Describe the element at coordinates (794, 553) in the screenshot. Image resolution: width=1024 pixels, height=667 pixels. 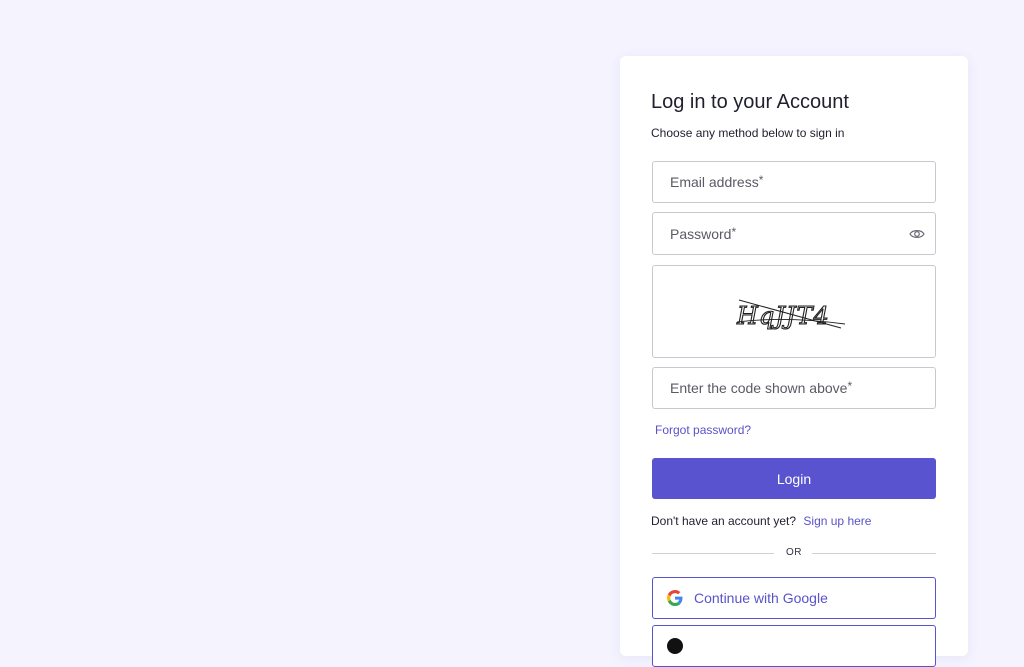
I see `or-divider: OR` at that location.